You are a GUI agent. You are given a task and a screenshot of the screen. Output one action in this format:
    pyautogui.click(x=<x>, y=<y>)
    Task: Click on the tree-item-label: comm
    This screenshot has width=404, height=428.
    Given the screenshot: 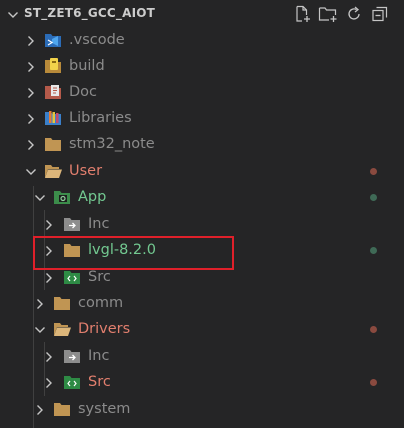 What is the action you would take?
    pyautogui.click(x=101, y=303)
    